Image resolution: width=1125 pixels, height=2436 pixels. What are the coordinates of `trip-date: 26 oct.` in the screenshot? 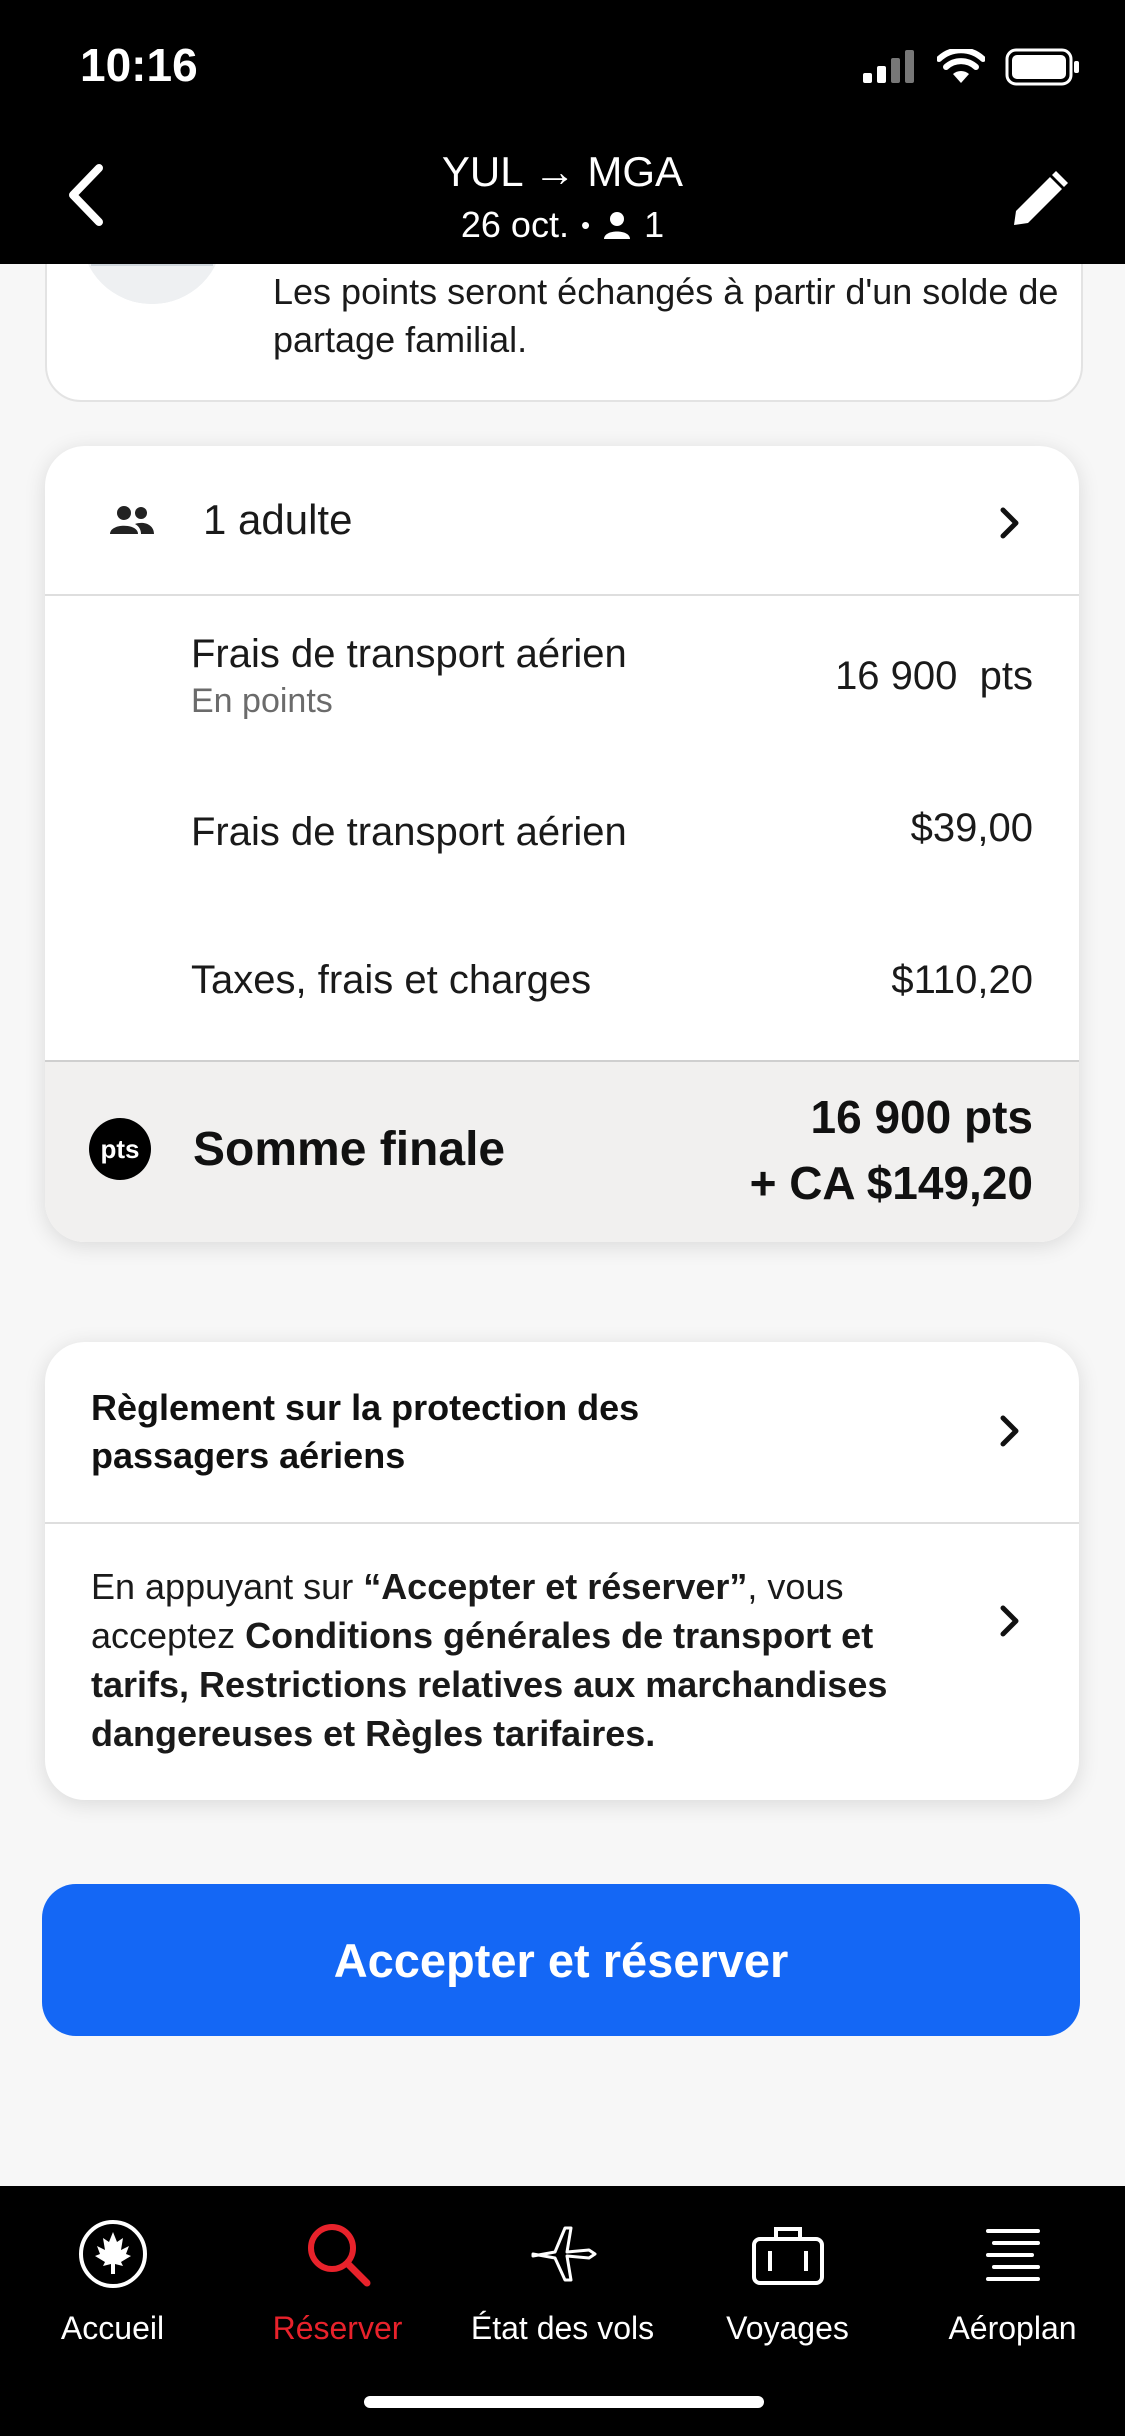 It's located at (514, 224).